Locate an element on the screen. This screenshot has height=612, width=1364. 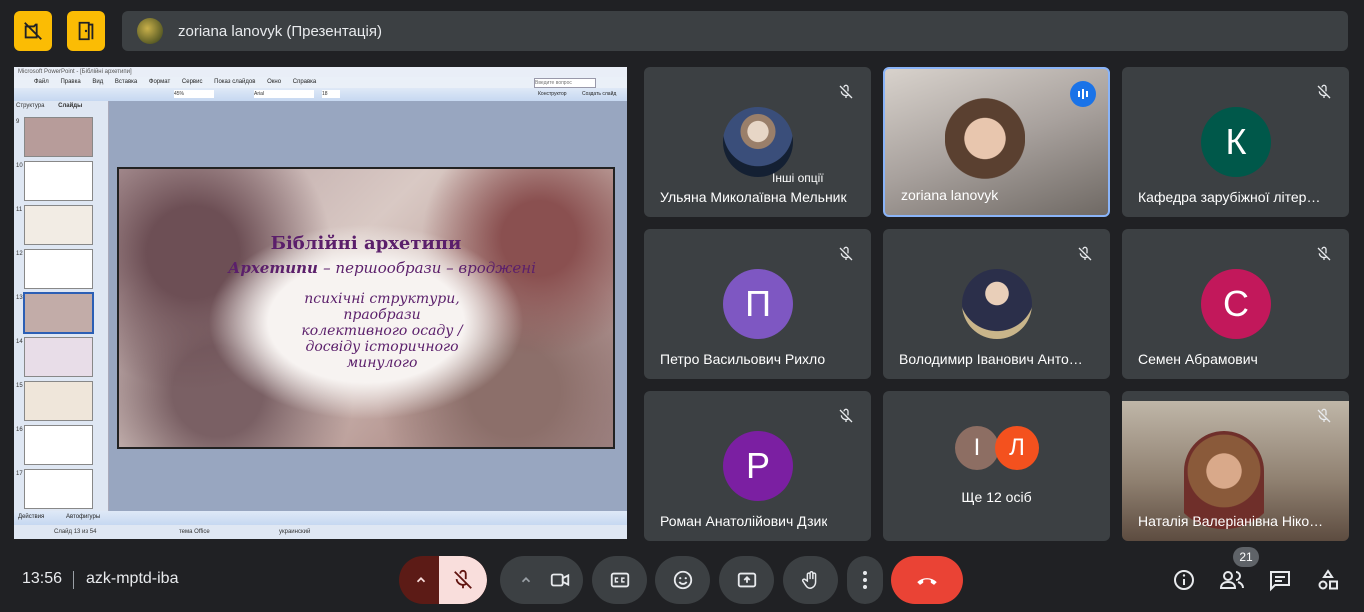
end-call-icon is located at coordinates (927, 581).